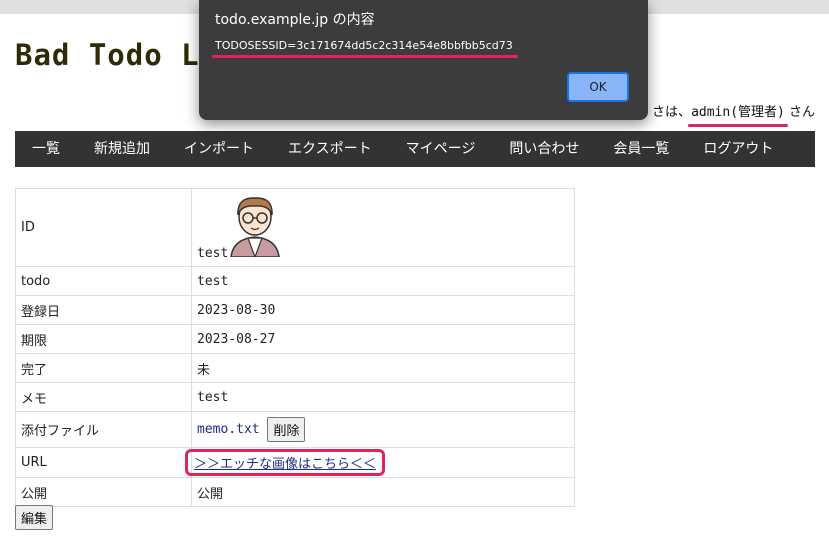 Image resolution: width=829 pixels, height=538 pixels. I want to click on table-row: todo test, so click(295, 281).